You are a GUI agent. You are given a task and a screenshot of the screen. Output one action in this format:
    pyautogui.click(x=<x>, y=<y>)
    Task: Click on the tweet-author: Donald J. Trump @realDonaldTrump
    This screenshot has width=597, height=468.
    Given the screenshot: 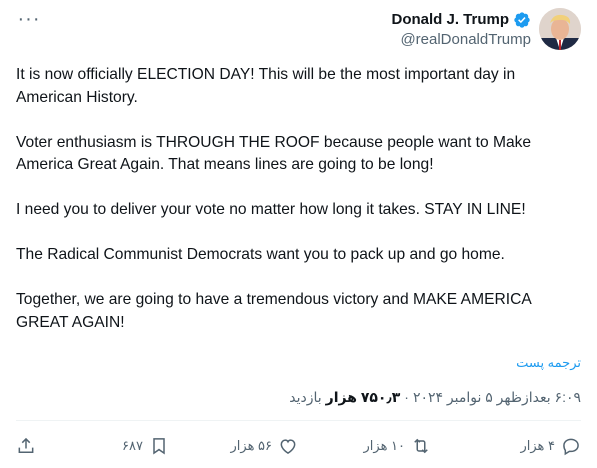 What is the action you would take?
    pyautogui.click(x=486, y=29)
    